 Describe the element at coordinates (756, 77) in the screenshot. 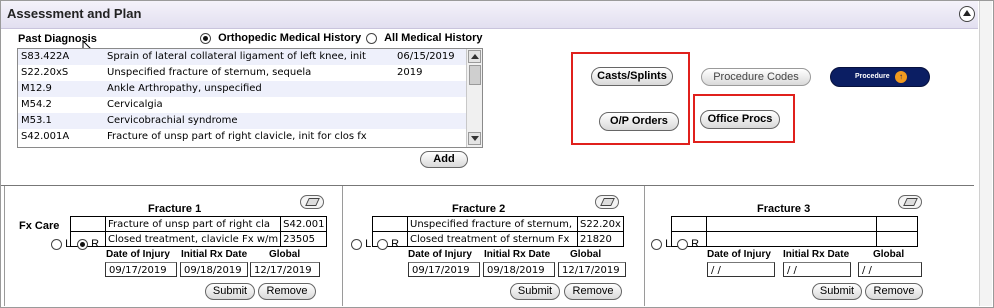

I see `procedure-codes-button: Procedure Codes` at that location.